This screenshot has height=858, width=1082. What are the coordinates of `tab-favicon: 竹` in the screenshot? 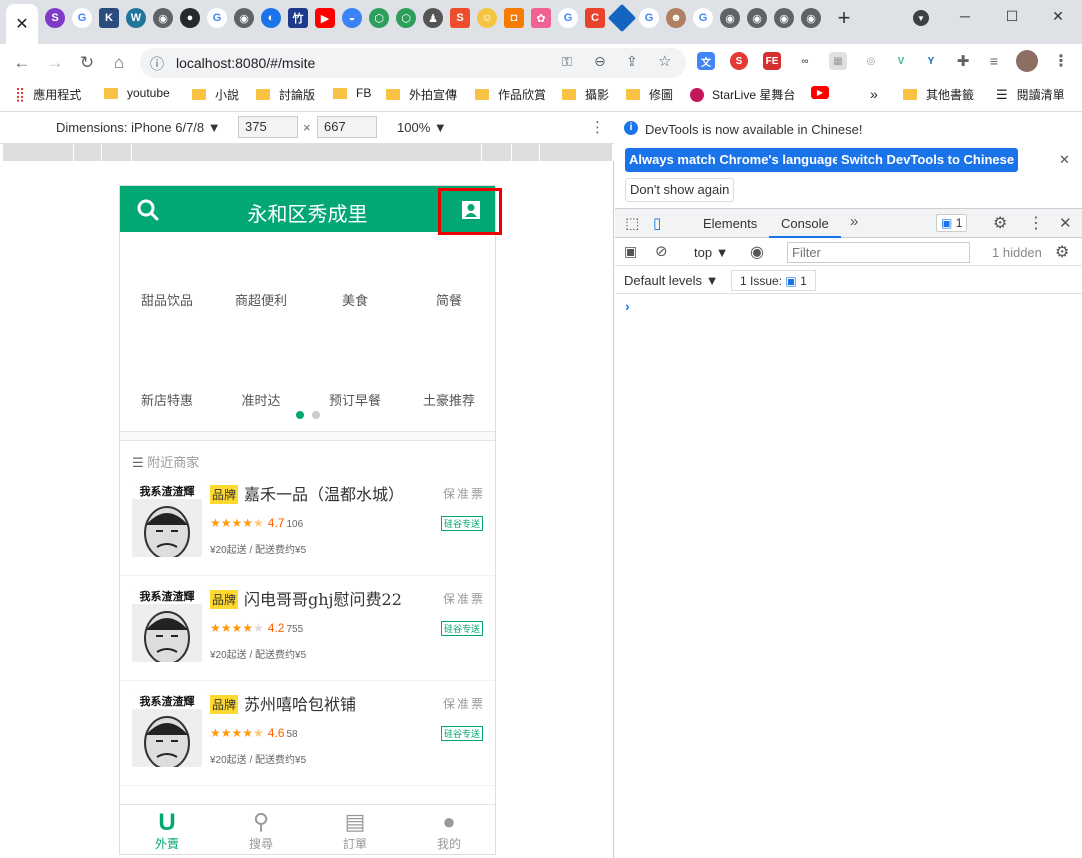 It's located at (298, 18).